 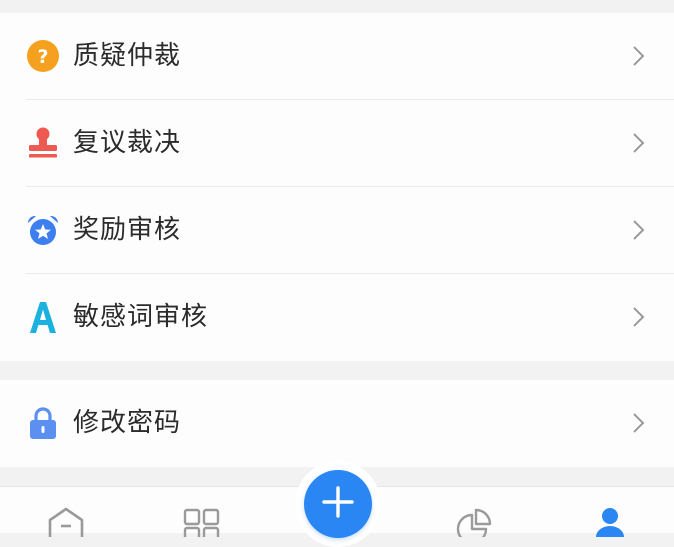 I want to click on add-button, so click(x=338, y=504).